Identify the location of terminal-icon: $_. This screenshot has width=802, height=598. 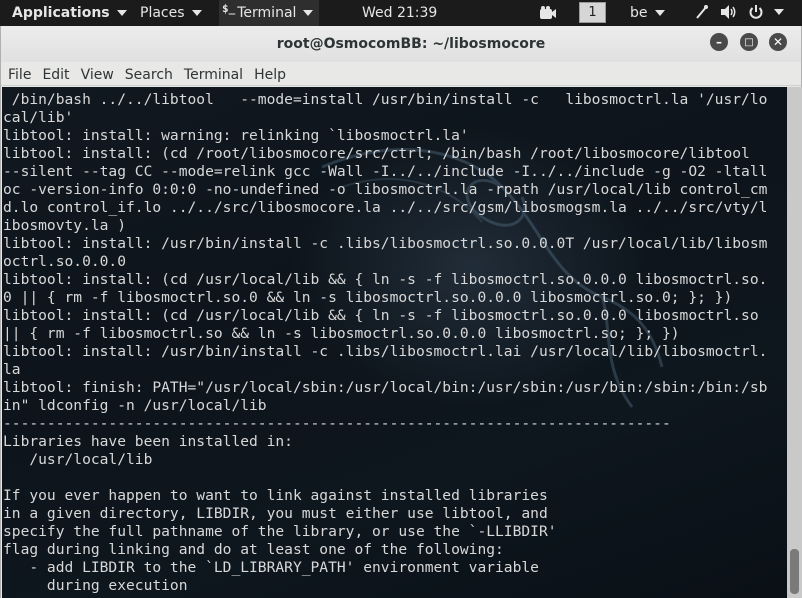
(229, 8).